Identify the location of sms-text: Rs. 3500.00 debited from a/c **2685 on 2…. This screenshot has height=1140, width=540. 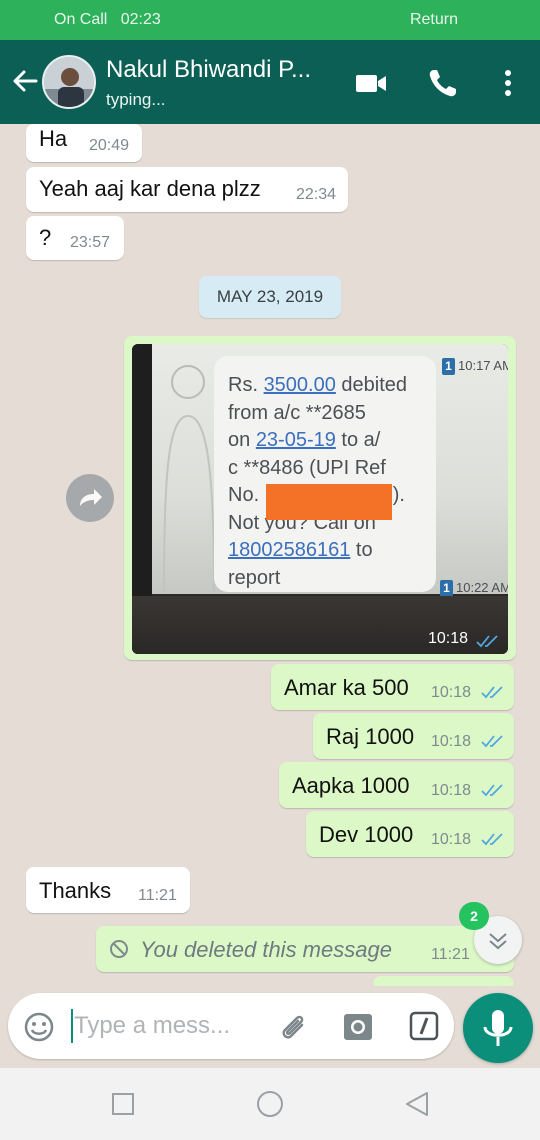
(318, 481).